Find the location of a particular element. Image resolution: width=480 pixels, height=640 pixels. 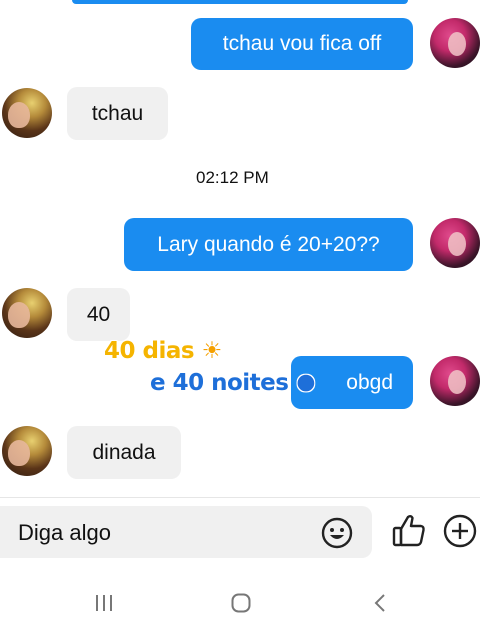

message-input-placeholder: Diga algo is located at coordinates (64, 532).